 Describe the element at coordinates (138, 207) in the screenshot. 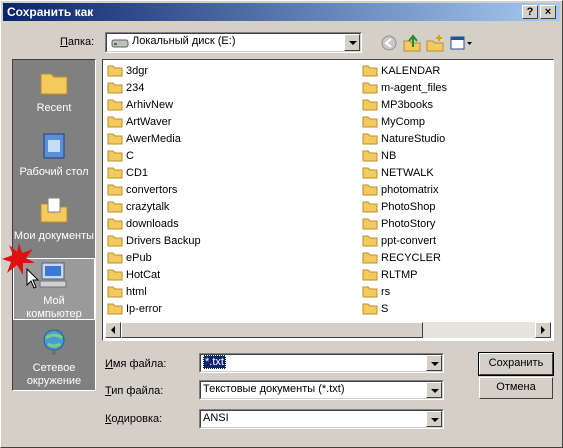

I see `list-item: crazytalk` at that location.